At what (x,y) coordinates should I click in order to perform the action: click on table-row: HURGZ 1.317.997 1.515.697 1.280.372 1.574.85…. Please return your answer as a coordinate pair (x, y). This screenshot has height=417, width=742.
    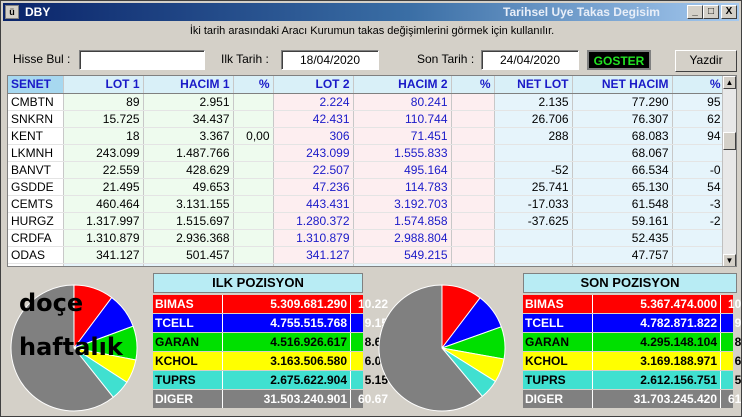
    Looking at the image, I should click on (366, 221).